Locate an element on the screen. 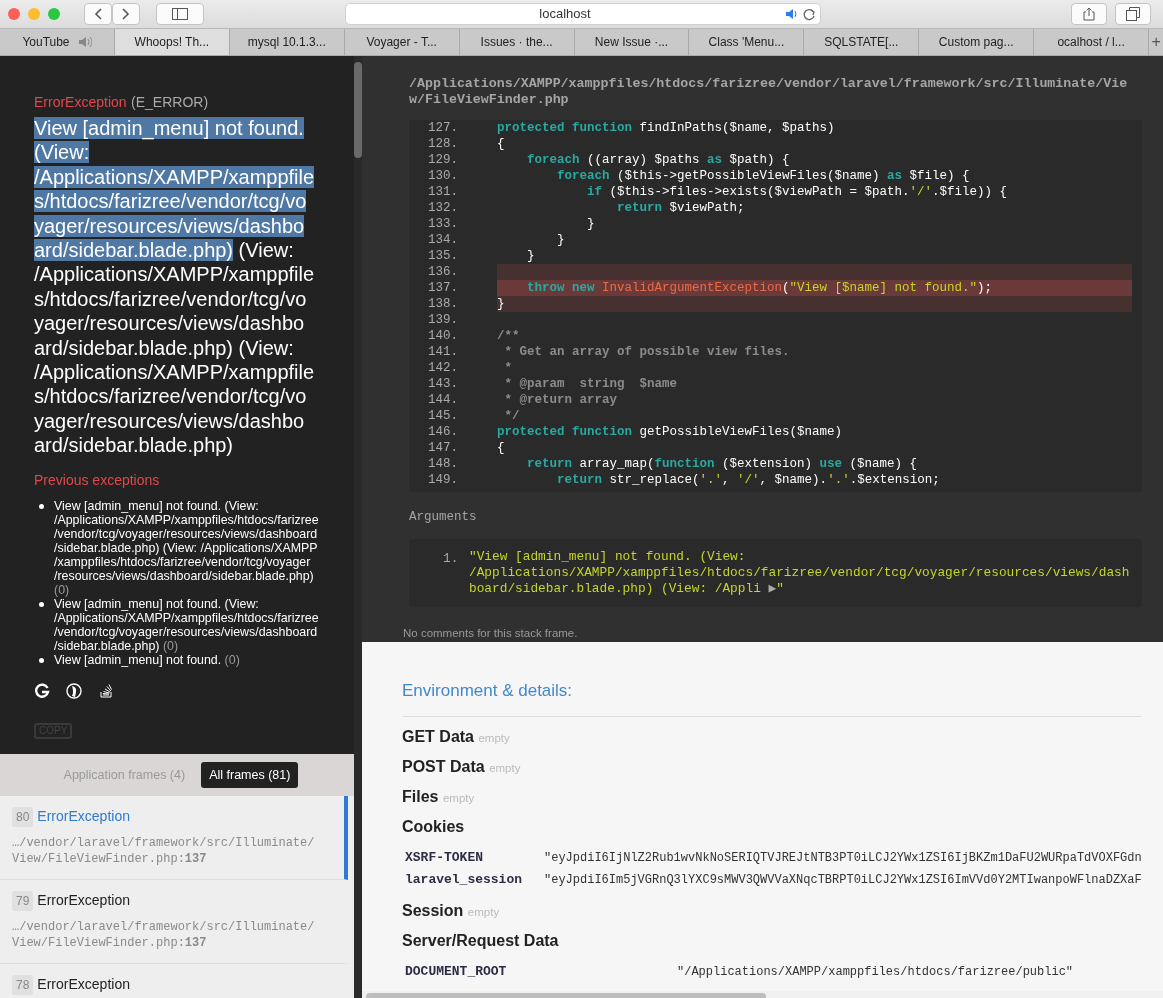 Image resolution: width=1163 pixels, height=998 pixels. previous-exception: View [admin_menu] not found. (View: /Applications/XAMPP/xamppfiles/htdocs/farizree/vendor/tcg/voyager/resources/views/dashboard/sidebar.blade.php) (0) is located at coordinates (187, 624).